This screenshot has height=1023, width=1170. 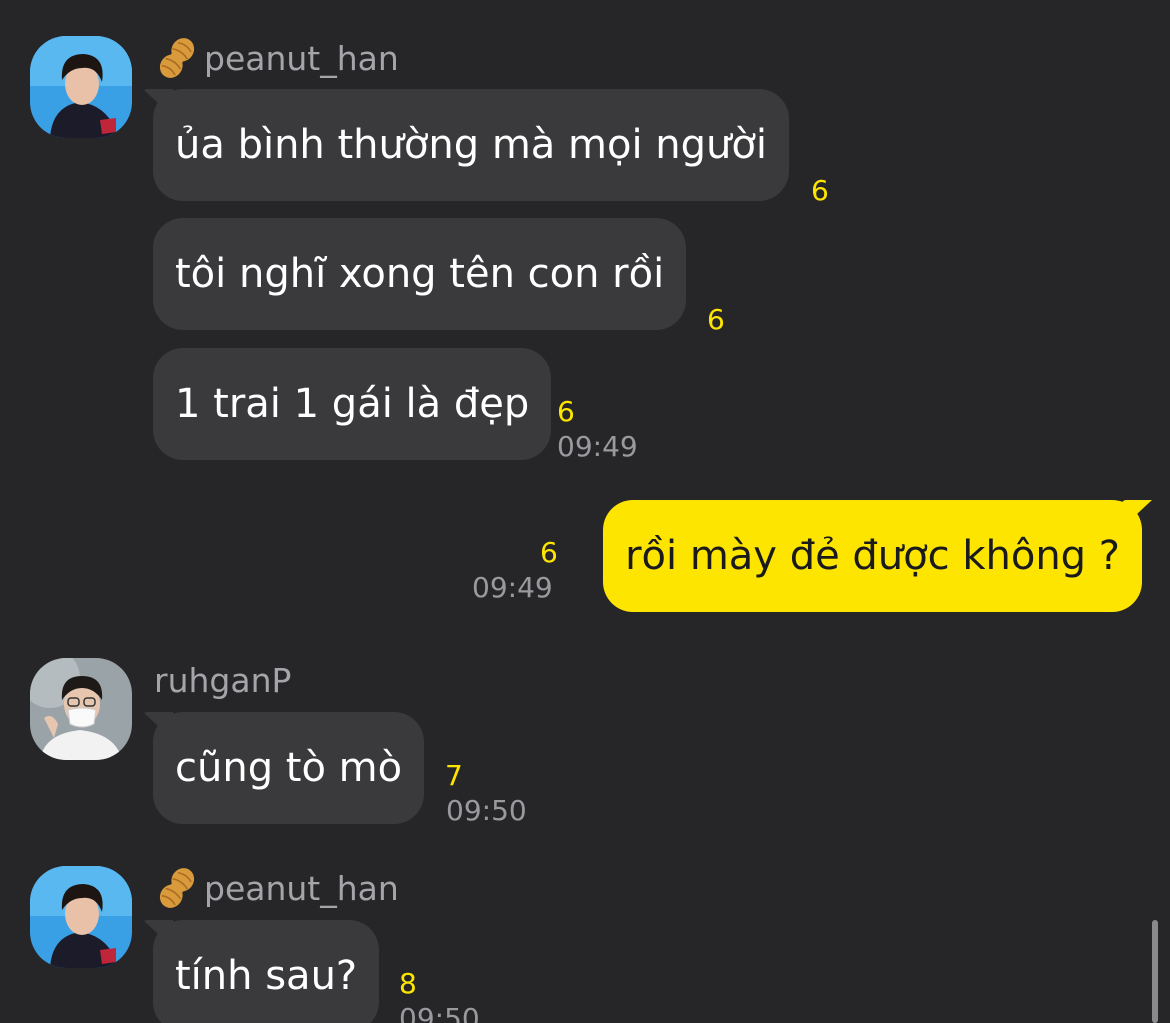 I want to click on message-text: tôi nghĩ xong tên con rồi, so click(x=420, y=274).